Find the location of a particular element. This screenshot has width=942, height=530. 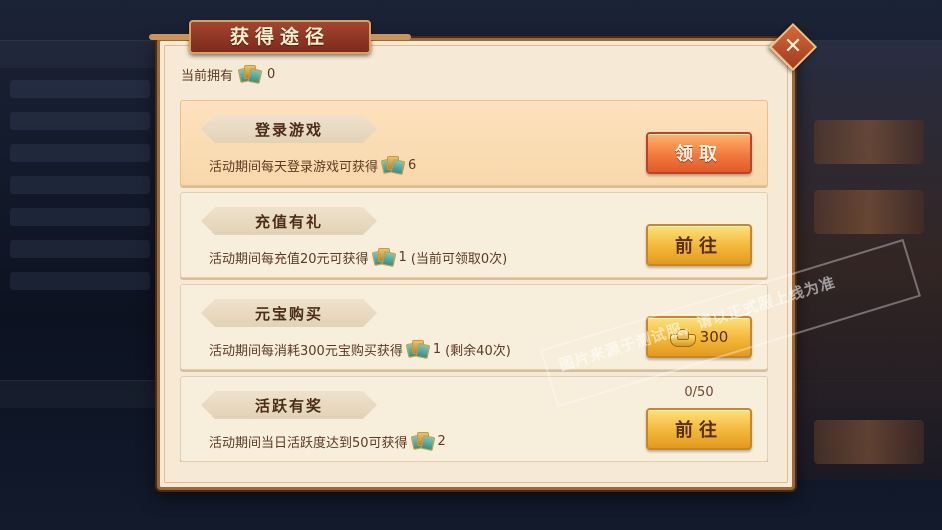

card-label-plate: 活跃有奖 is located at coordinates (289, 405).